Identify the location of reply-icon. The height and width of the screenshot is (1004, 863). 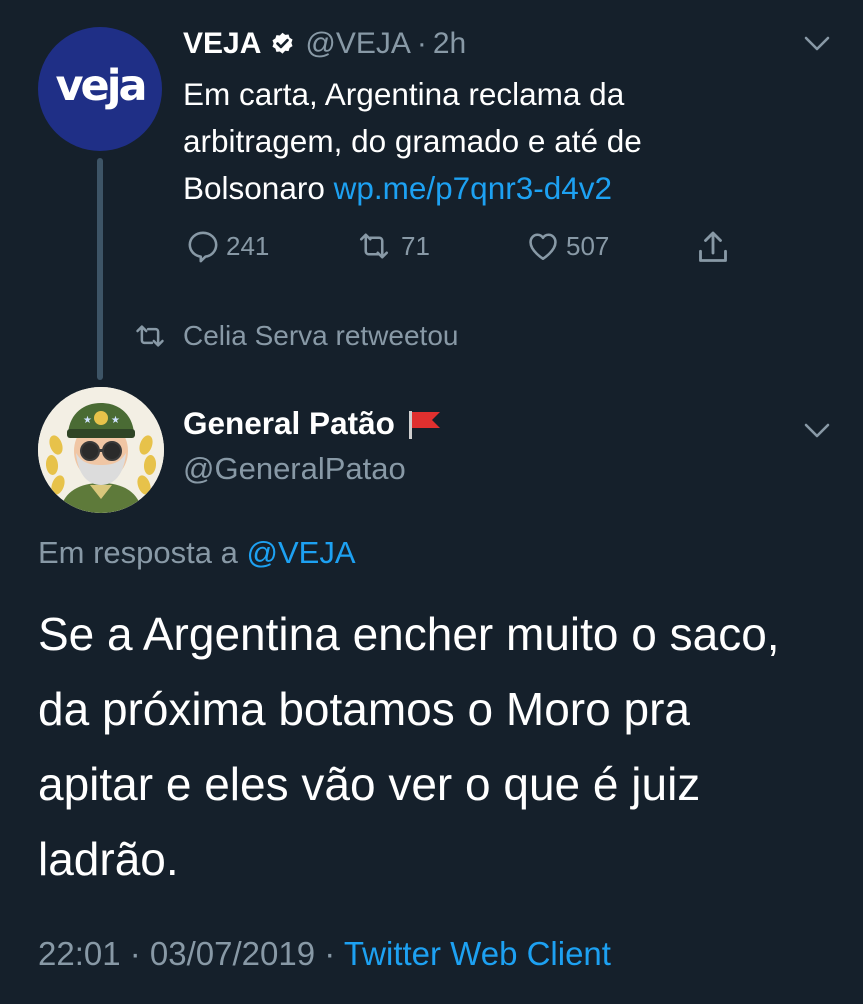
(203, 247).